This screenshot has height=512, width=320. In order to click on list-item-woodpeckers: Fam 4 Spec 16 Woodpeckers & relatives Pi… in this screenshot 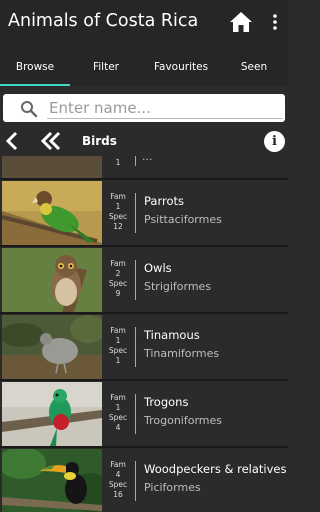, I will do `click(144, 480)`.